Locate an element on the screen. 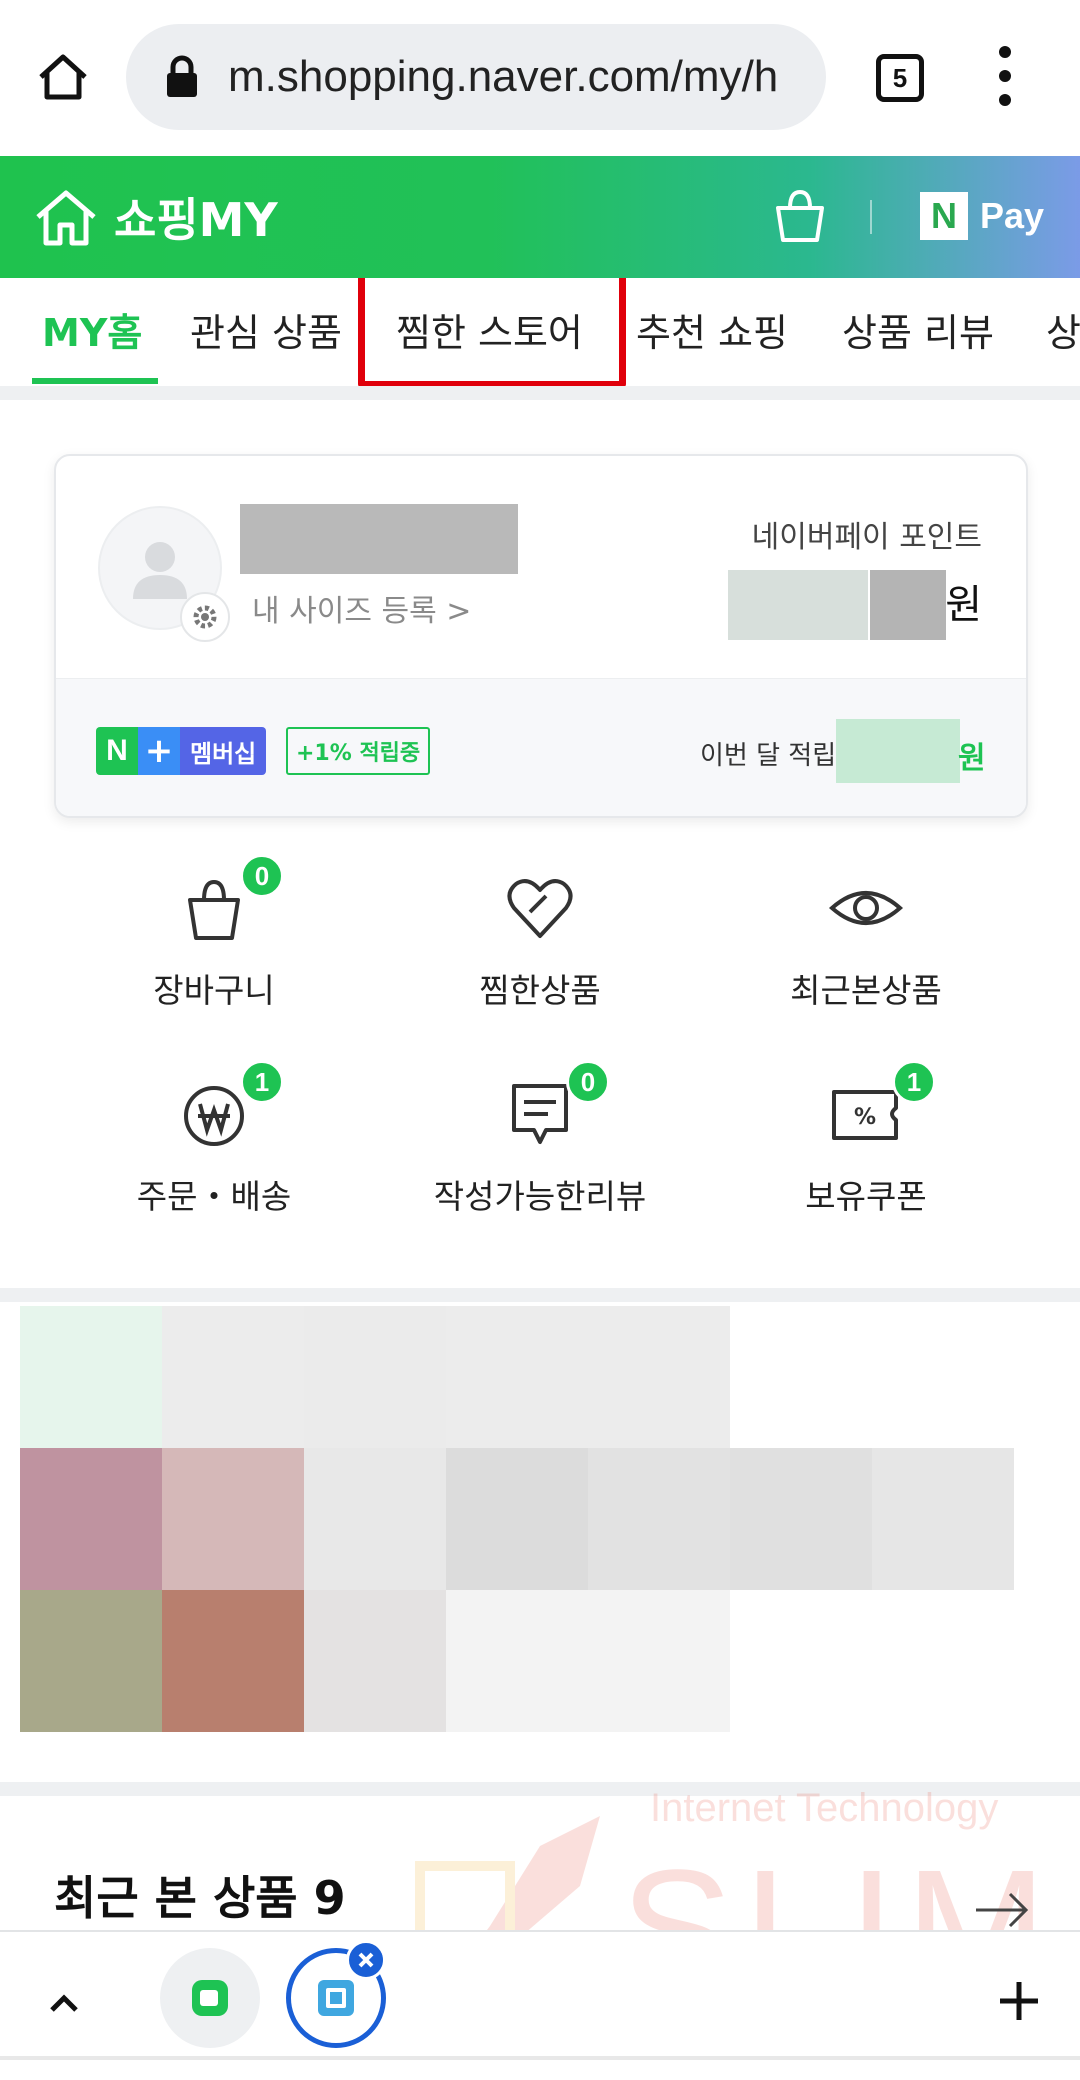 This screenshot has height=2080, width=1080. menu-label: 보유쿠폰 is located at coordinates (866, 1196).